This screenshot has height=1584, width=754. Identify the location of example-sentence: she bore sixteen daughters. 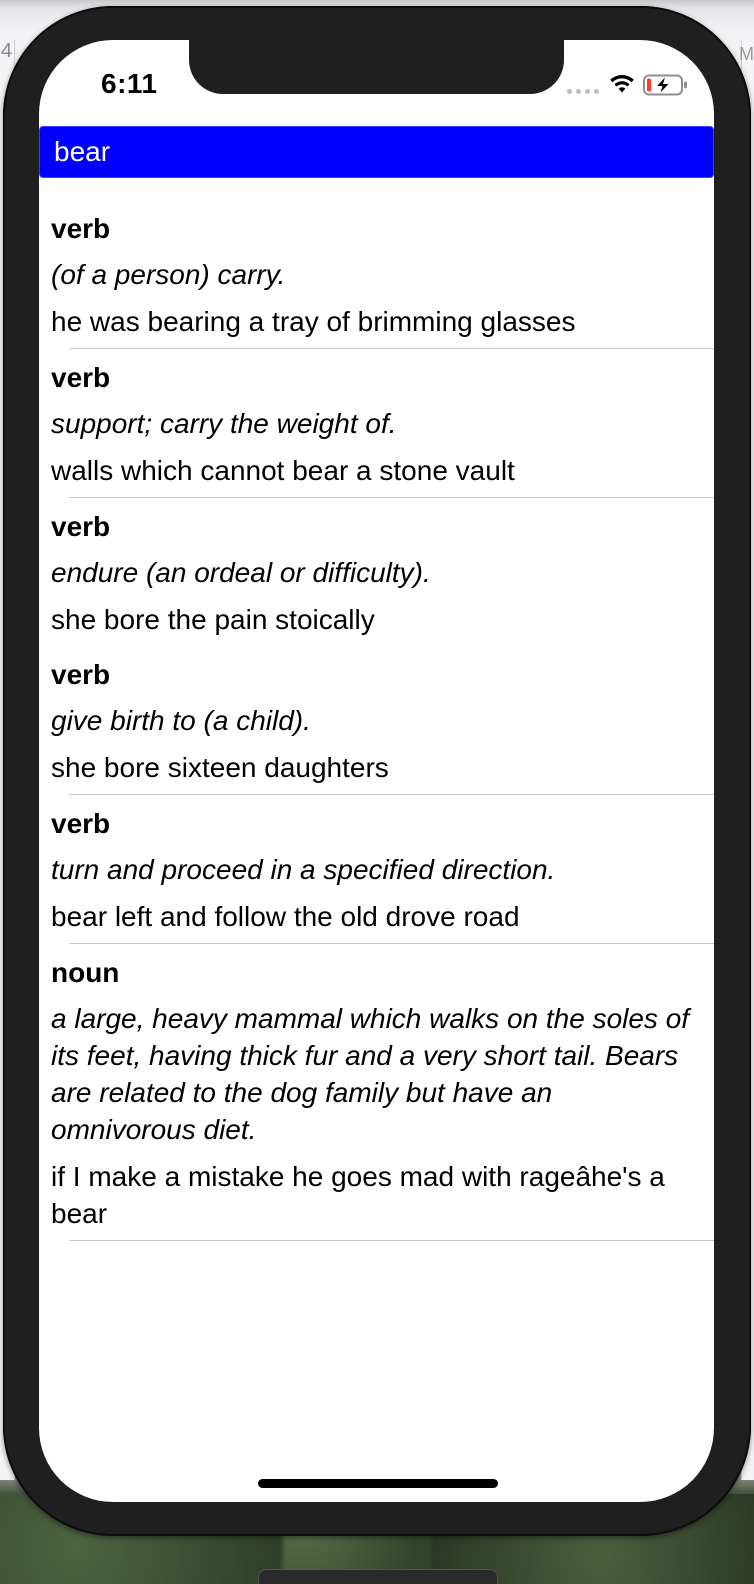
(220, 767).